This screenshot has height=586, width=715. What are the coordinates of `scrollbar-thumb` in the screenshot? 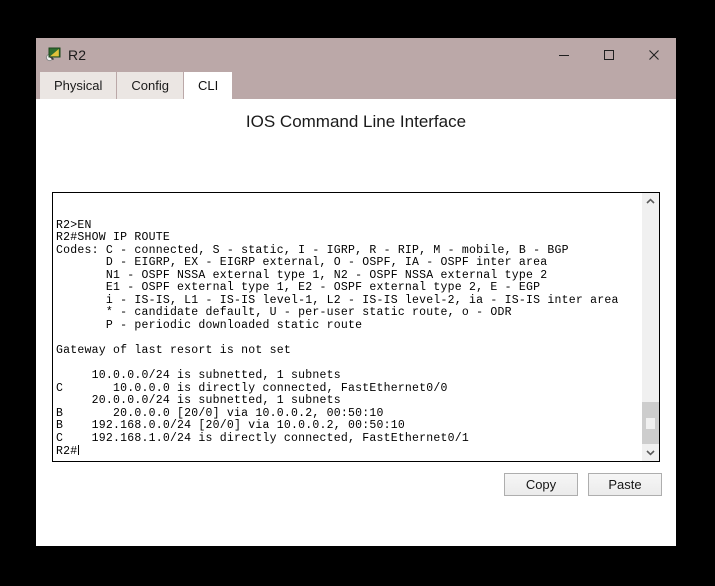 It's located at (650, 423).